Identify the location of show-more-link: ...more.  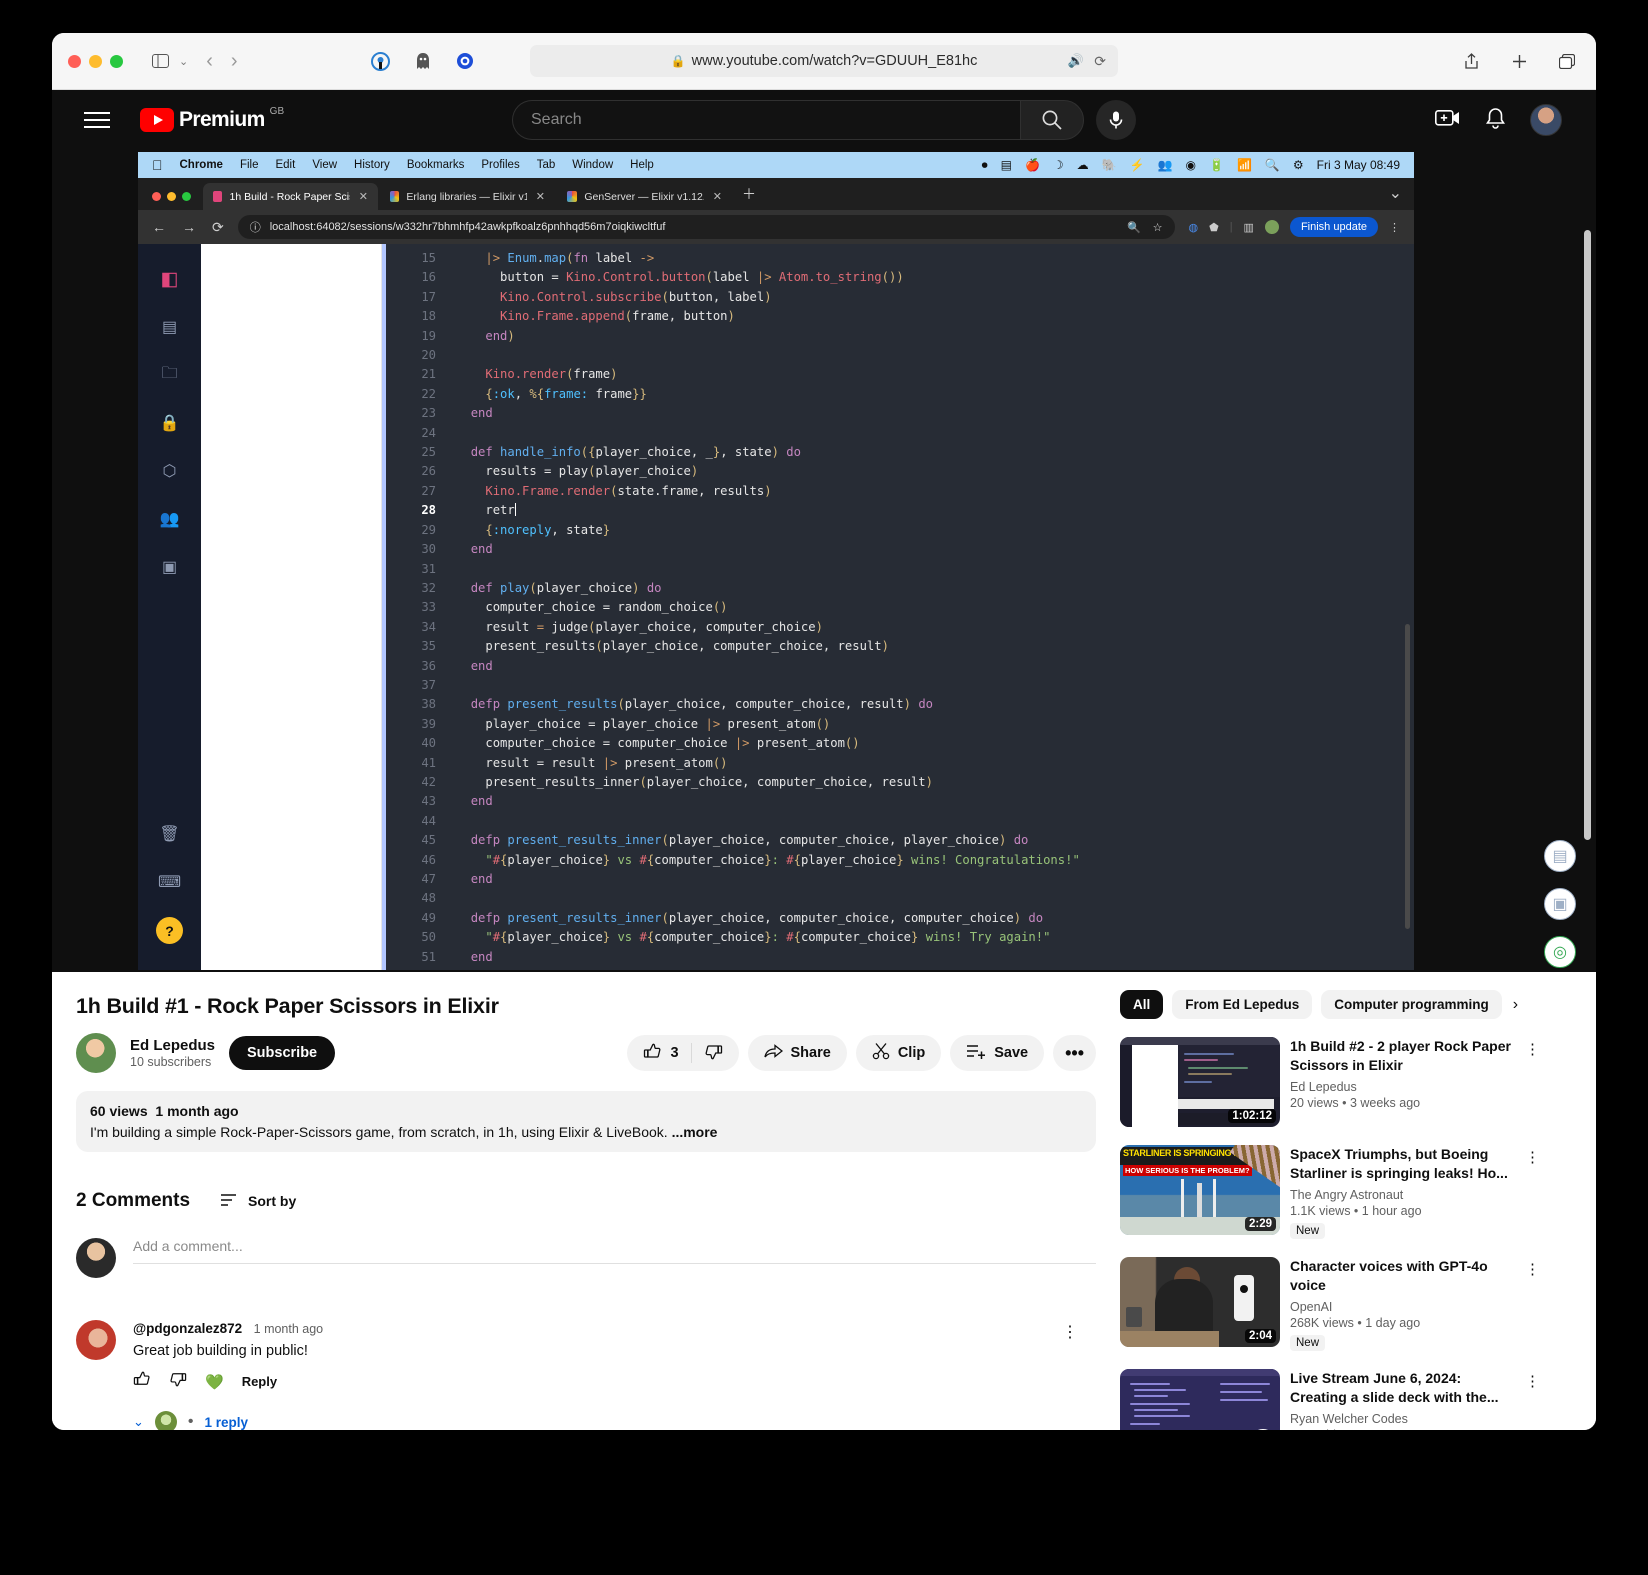
(695, 1132).